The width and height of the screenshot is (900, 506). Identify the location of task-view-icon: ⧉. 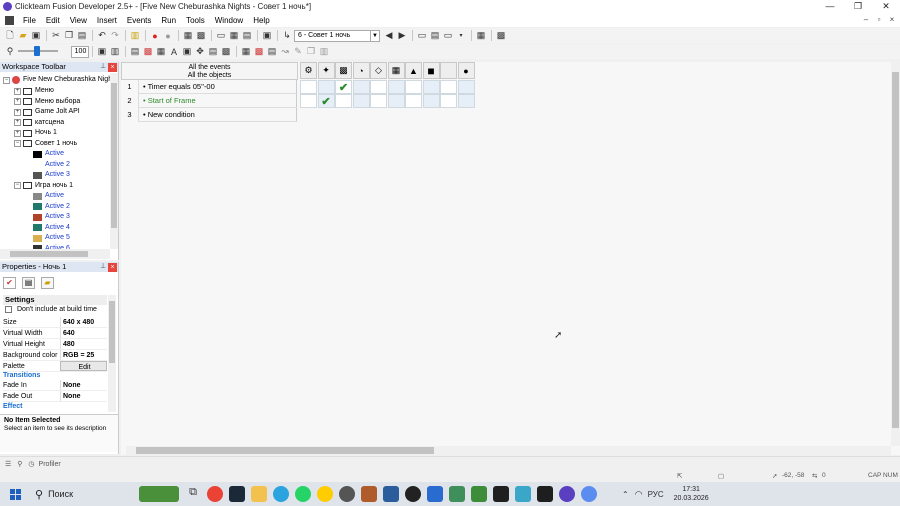
(193, 494).